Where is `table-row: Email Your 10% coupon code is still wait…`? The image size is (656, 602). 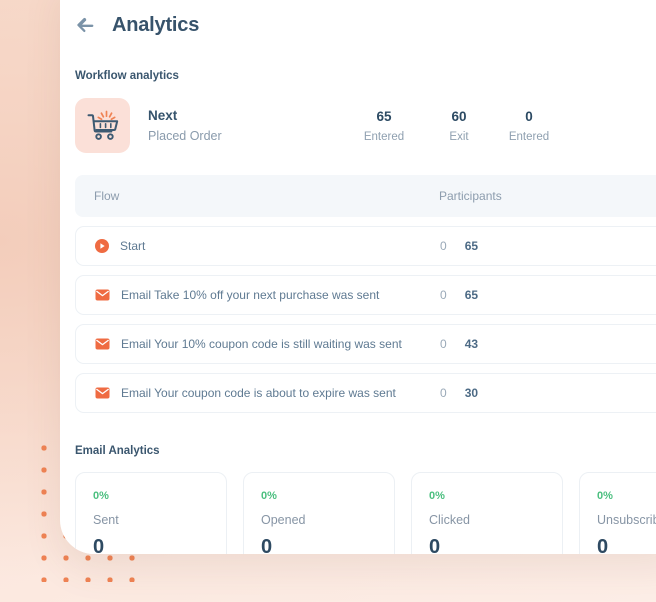
table-row: Email Your 10% coupon code is still wait… is located at coordinates (365, 344).